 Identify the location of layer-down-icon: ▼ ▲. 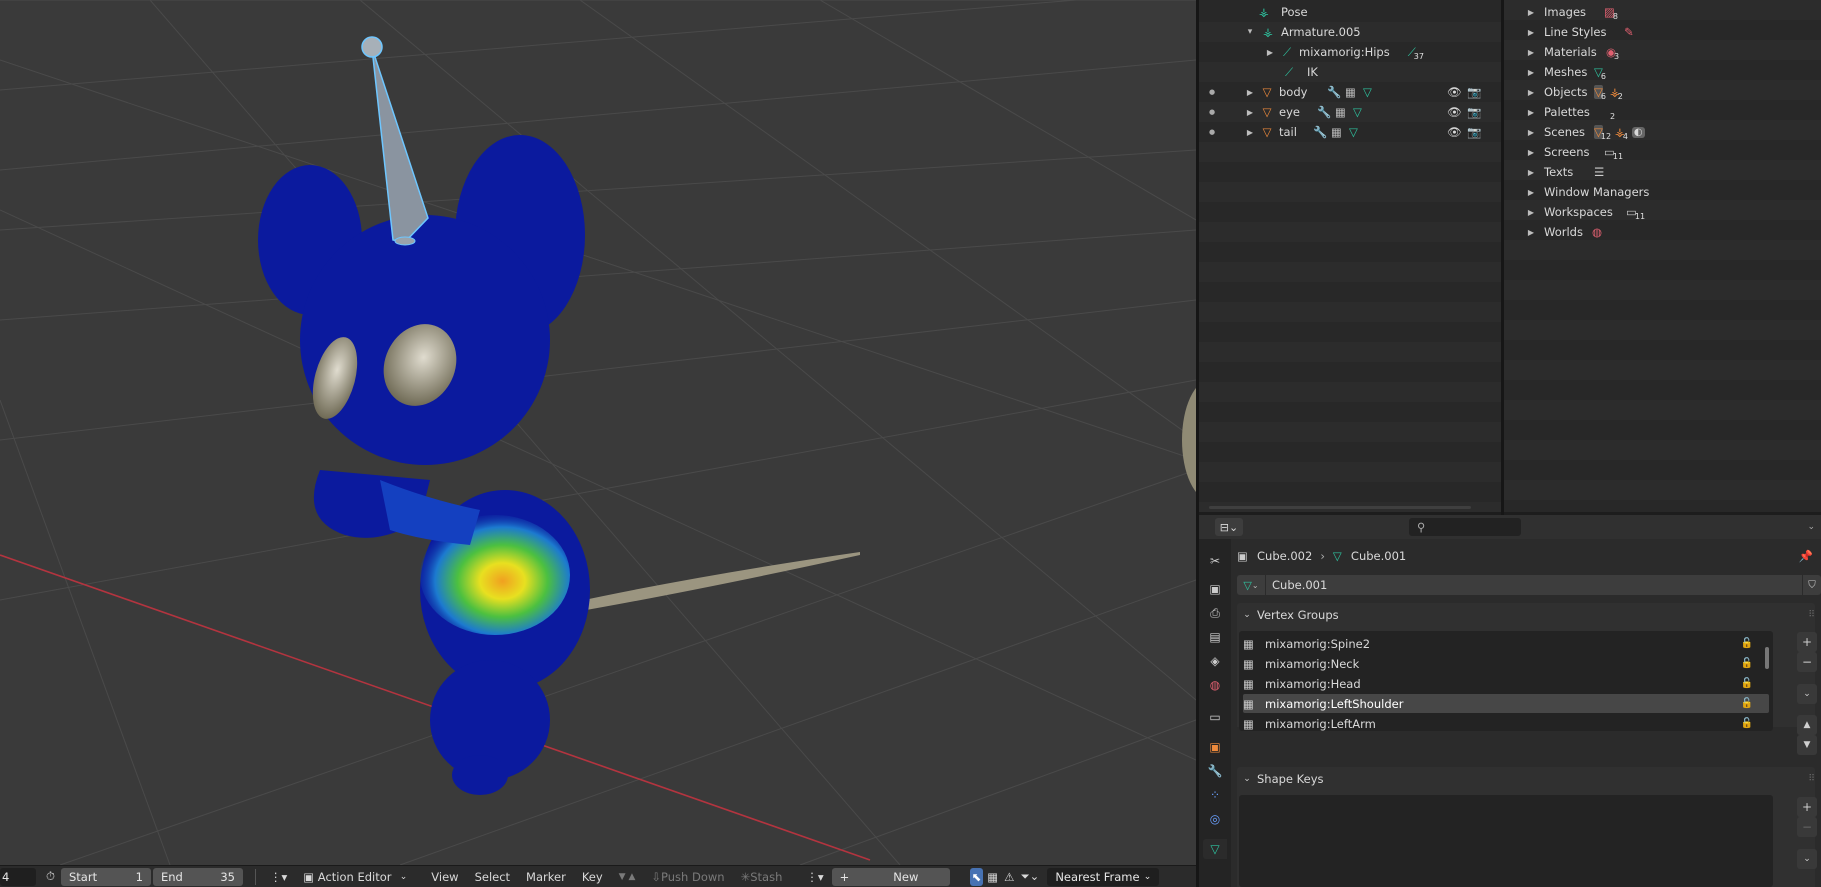
(627, 877).